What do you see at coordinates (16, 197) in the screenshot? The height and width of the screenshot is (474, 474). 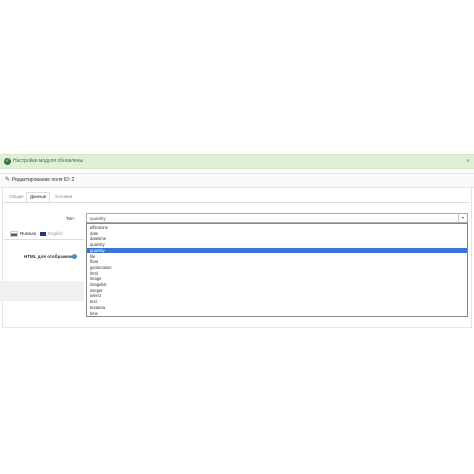 I see `tab-general: Общие` at bounding box center [16, 197].